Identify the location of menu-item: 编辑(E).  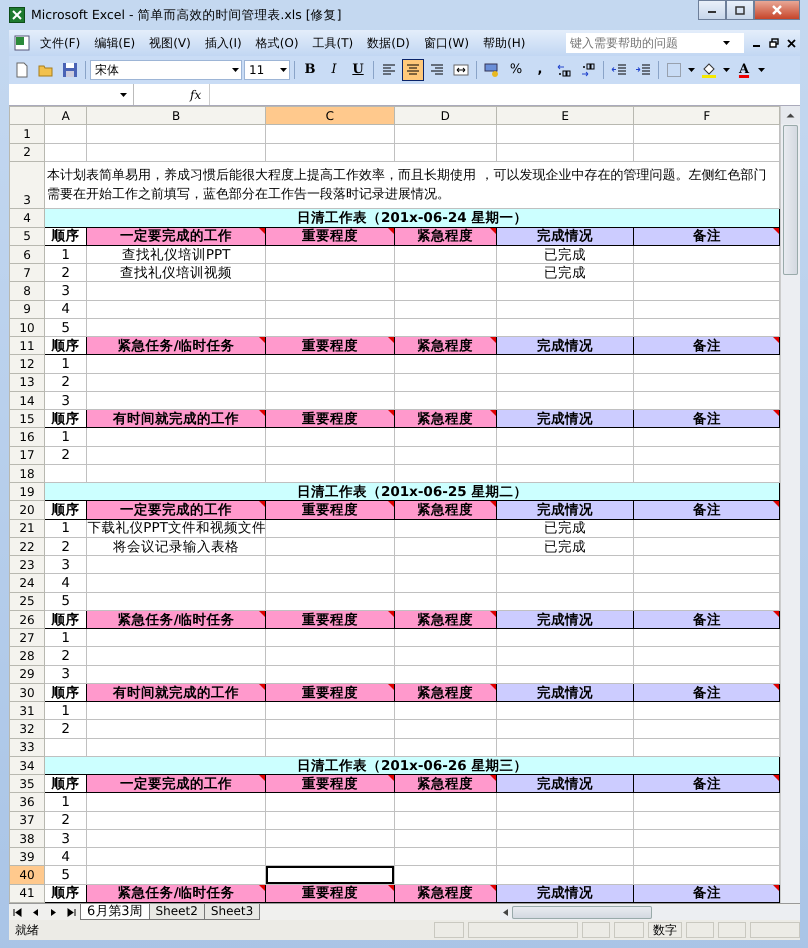
(114, 43).